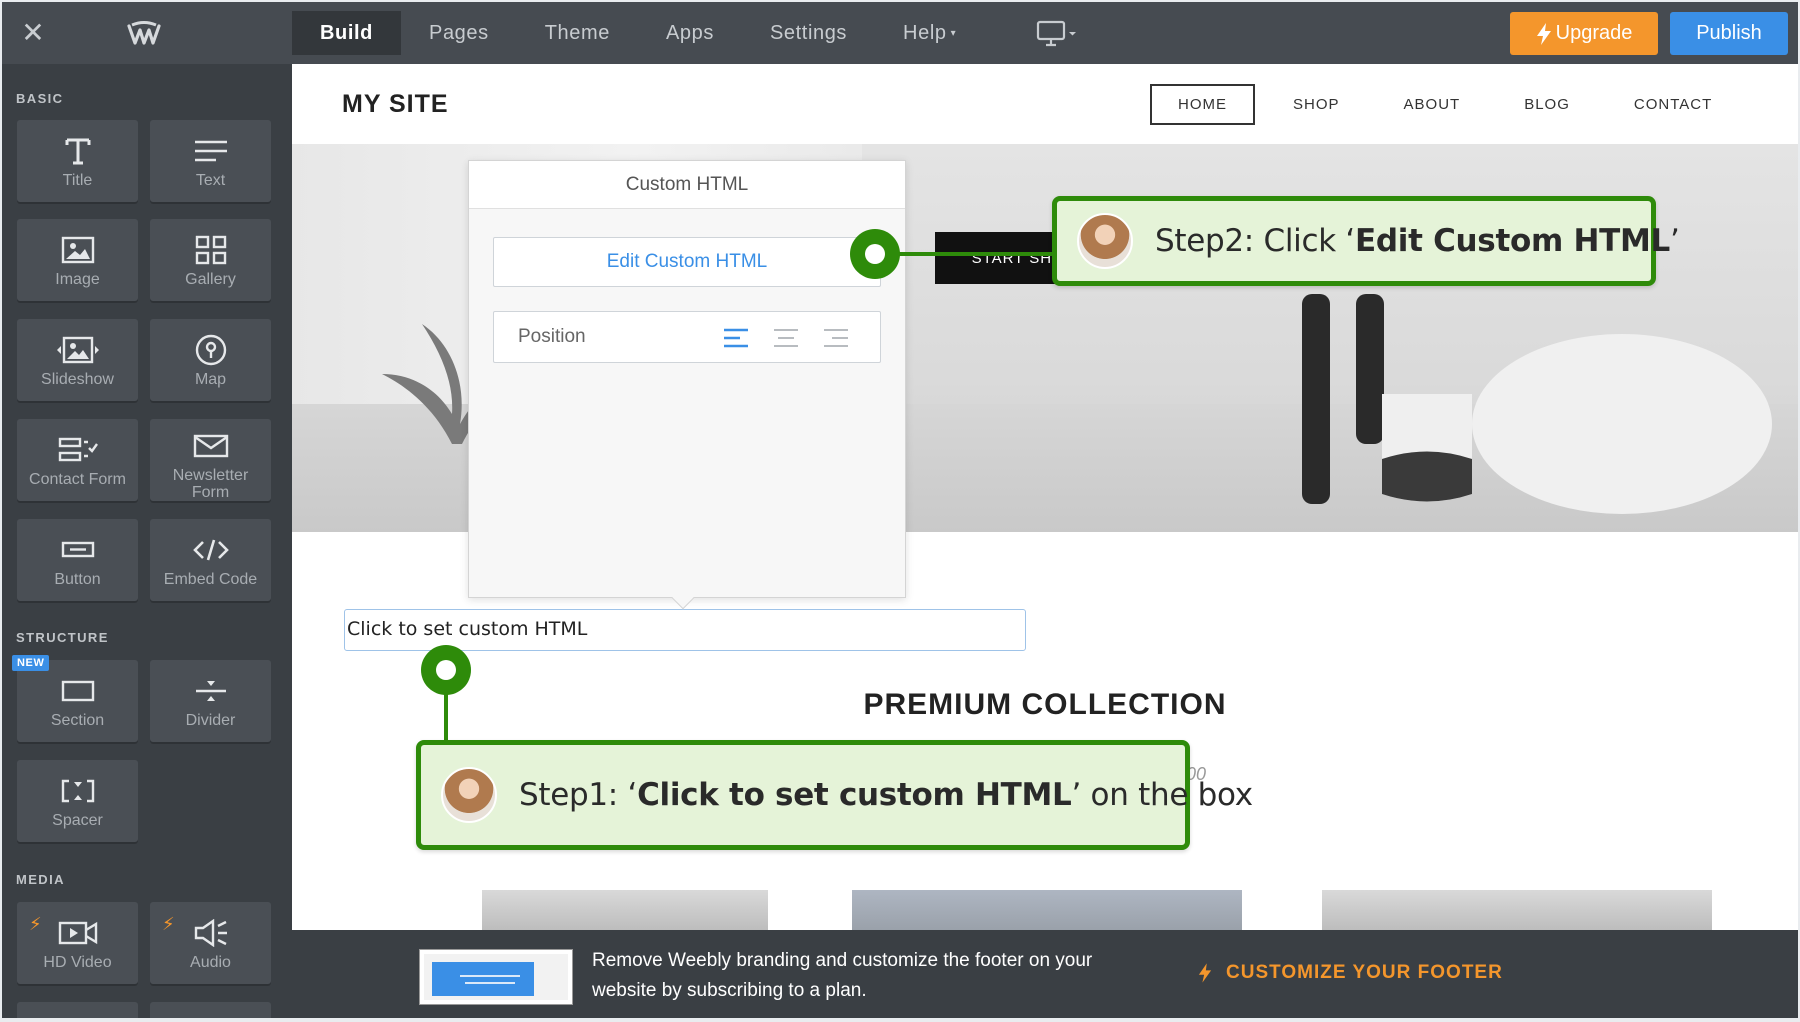  Describe the element at coordinates (1162, 795) in the screenshot. I see `step1-suffix: ’ on the box` at that location.